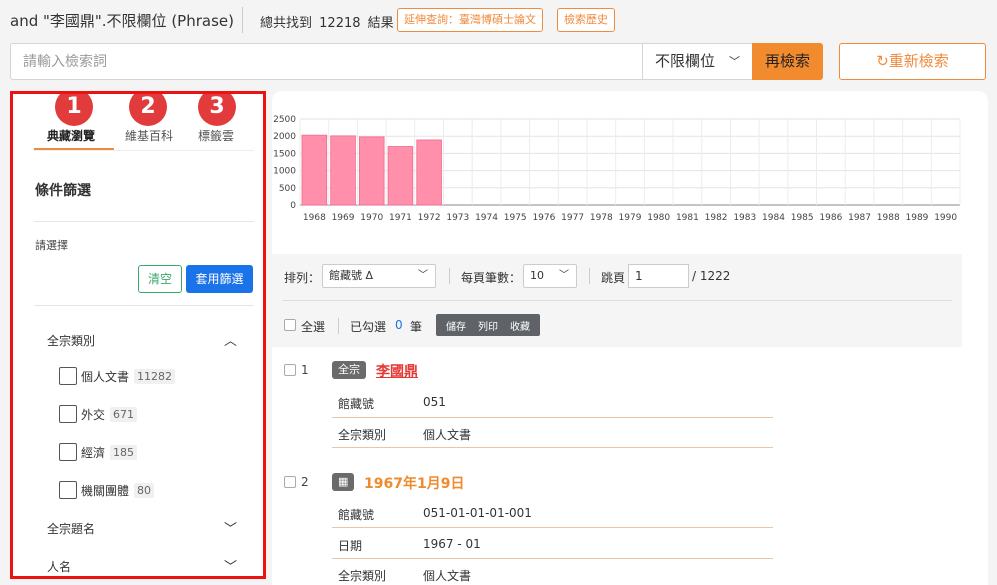  I want to click on x-tick-label: 1971, so click(400, 218).